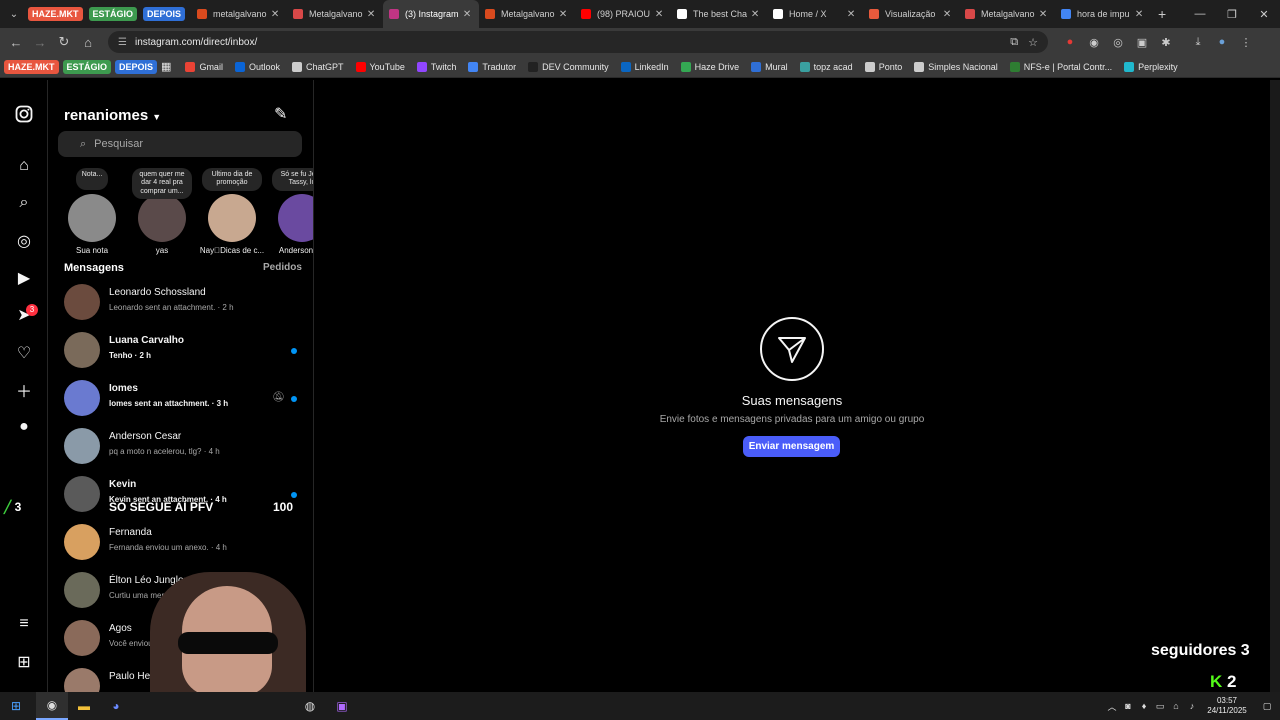 Image resolution: width=1280 pixels, height=720 pixels. What do you see at coordinates (64, 42) in the screenshot?
I see `reload-icon: ↻` at bounding box center [64, 42].